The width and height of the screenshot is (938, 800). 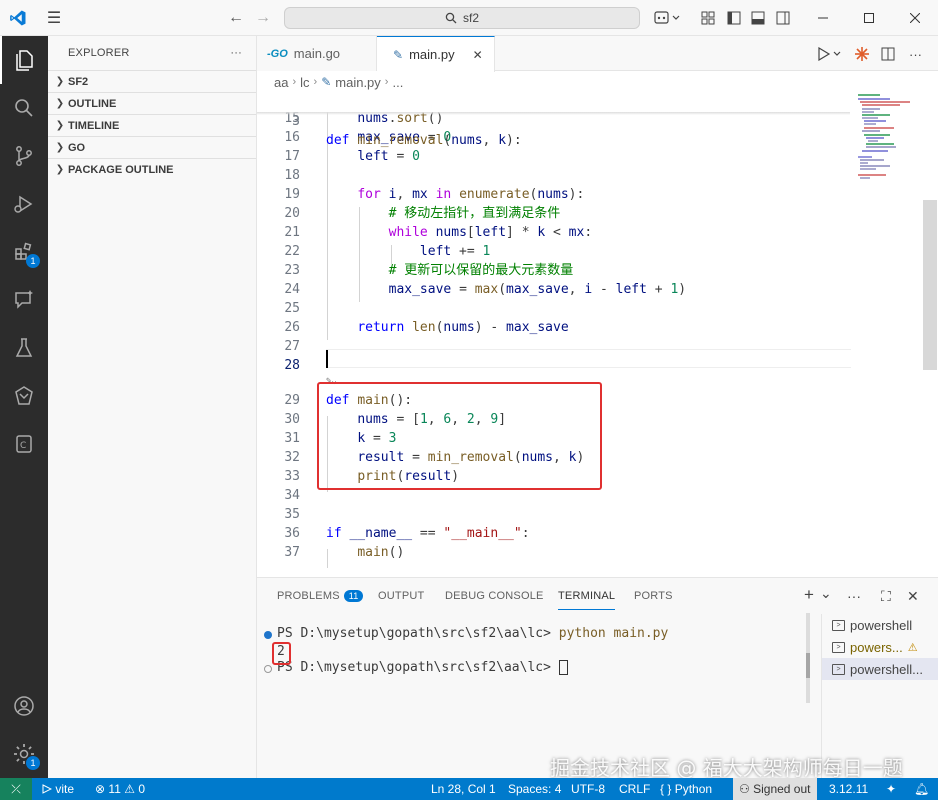 I want to click on code-line: 25, so click(x=557, y=308).